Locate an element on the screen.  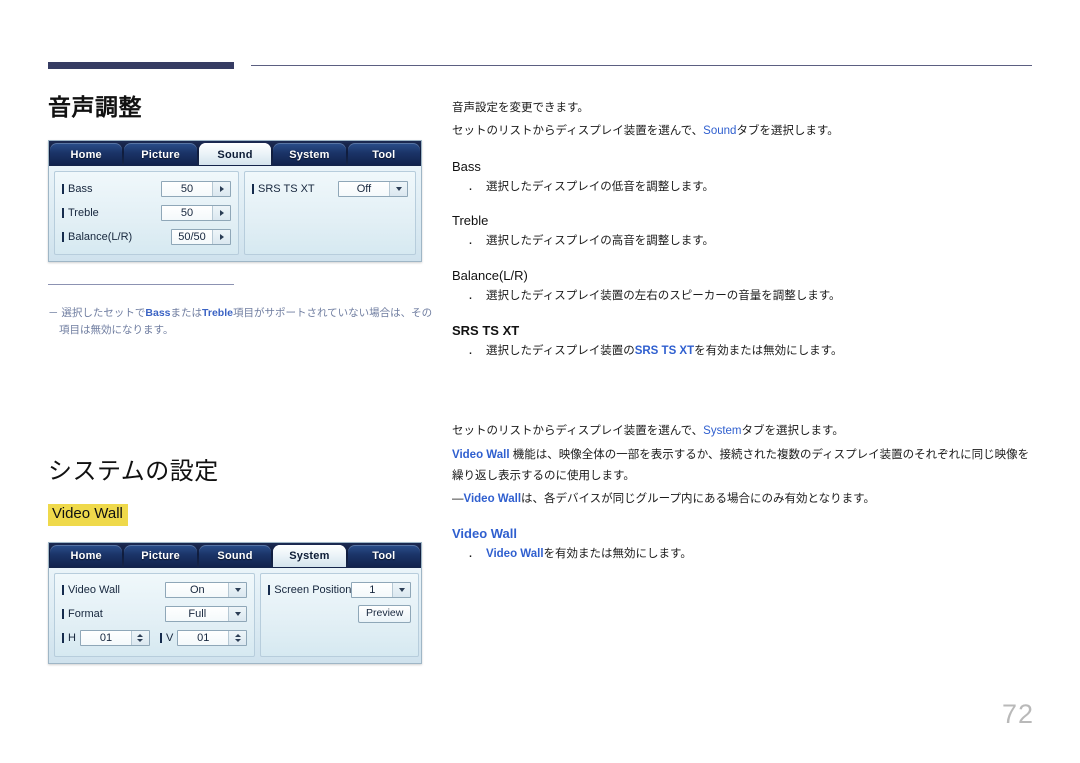
osd-row-srs: SRS TS XT Off is located at coordinates (330, 188).